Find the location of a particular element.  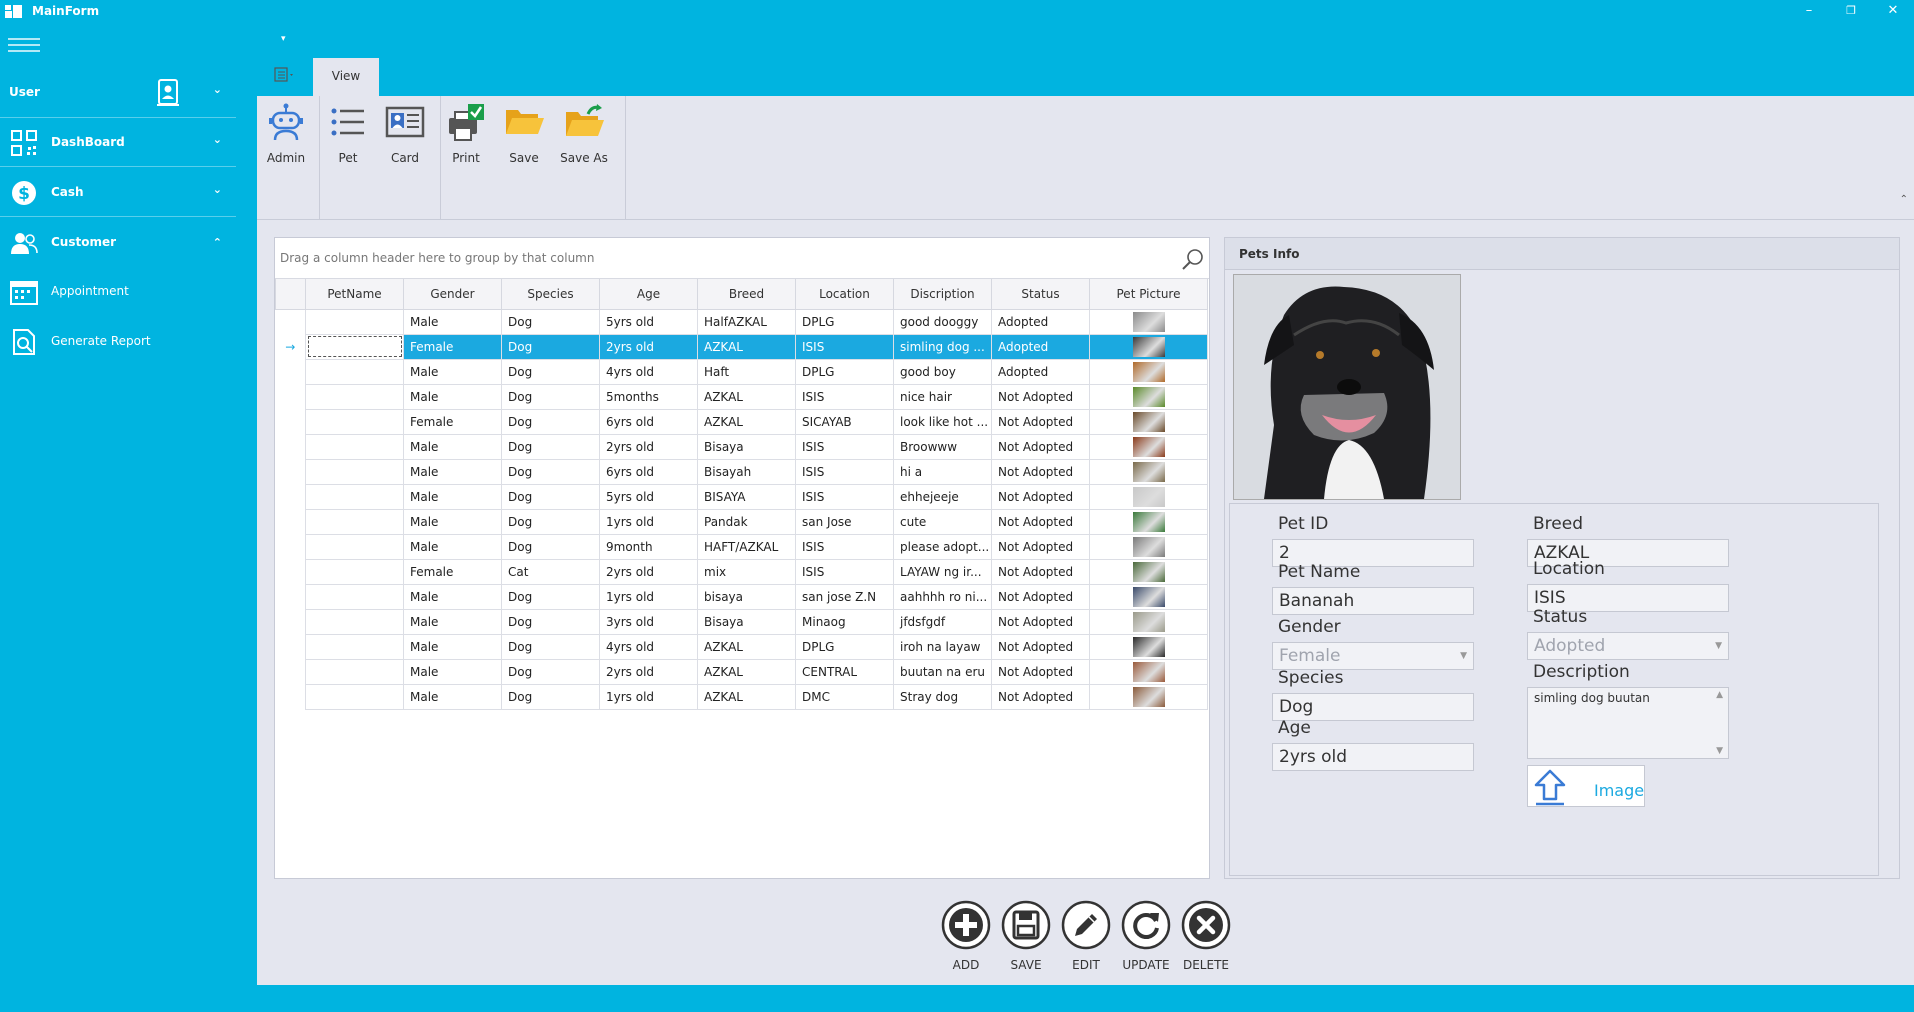

column-header: Age is located at coordinates (648, 294).